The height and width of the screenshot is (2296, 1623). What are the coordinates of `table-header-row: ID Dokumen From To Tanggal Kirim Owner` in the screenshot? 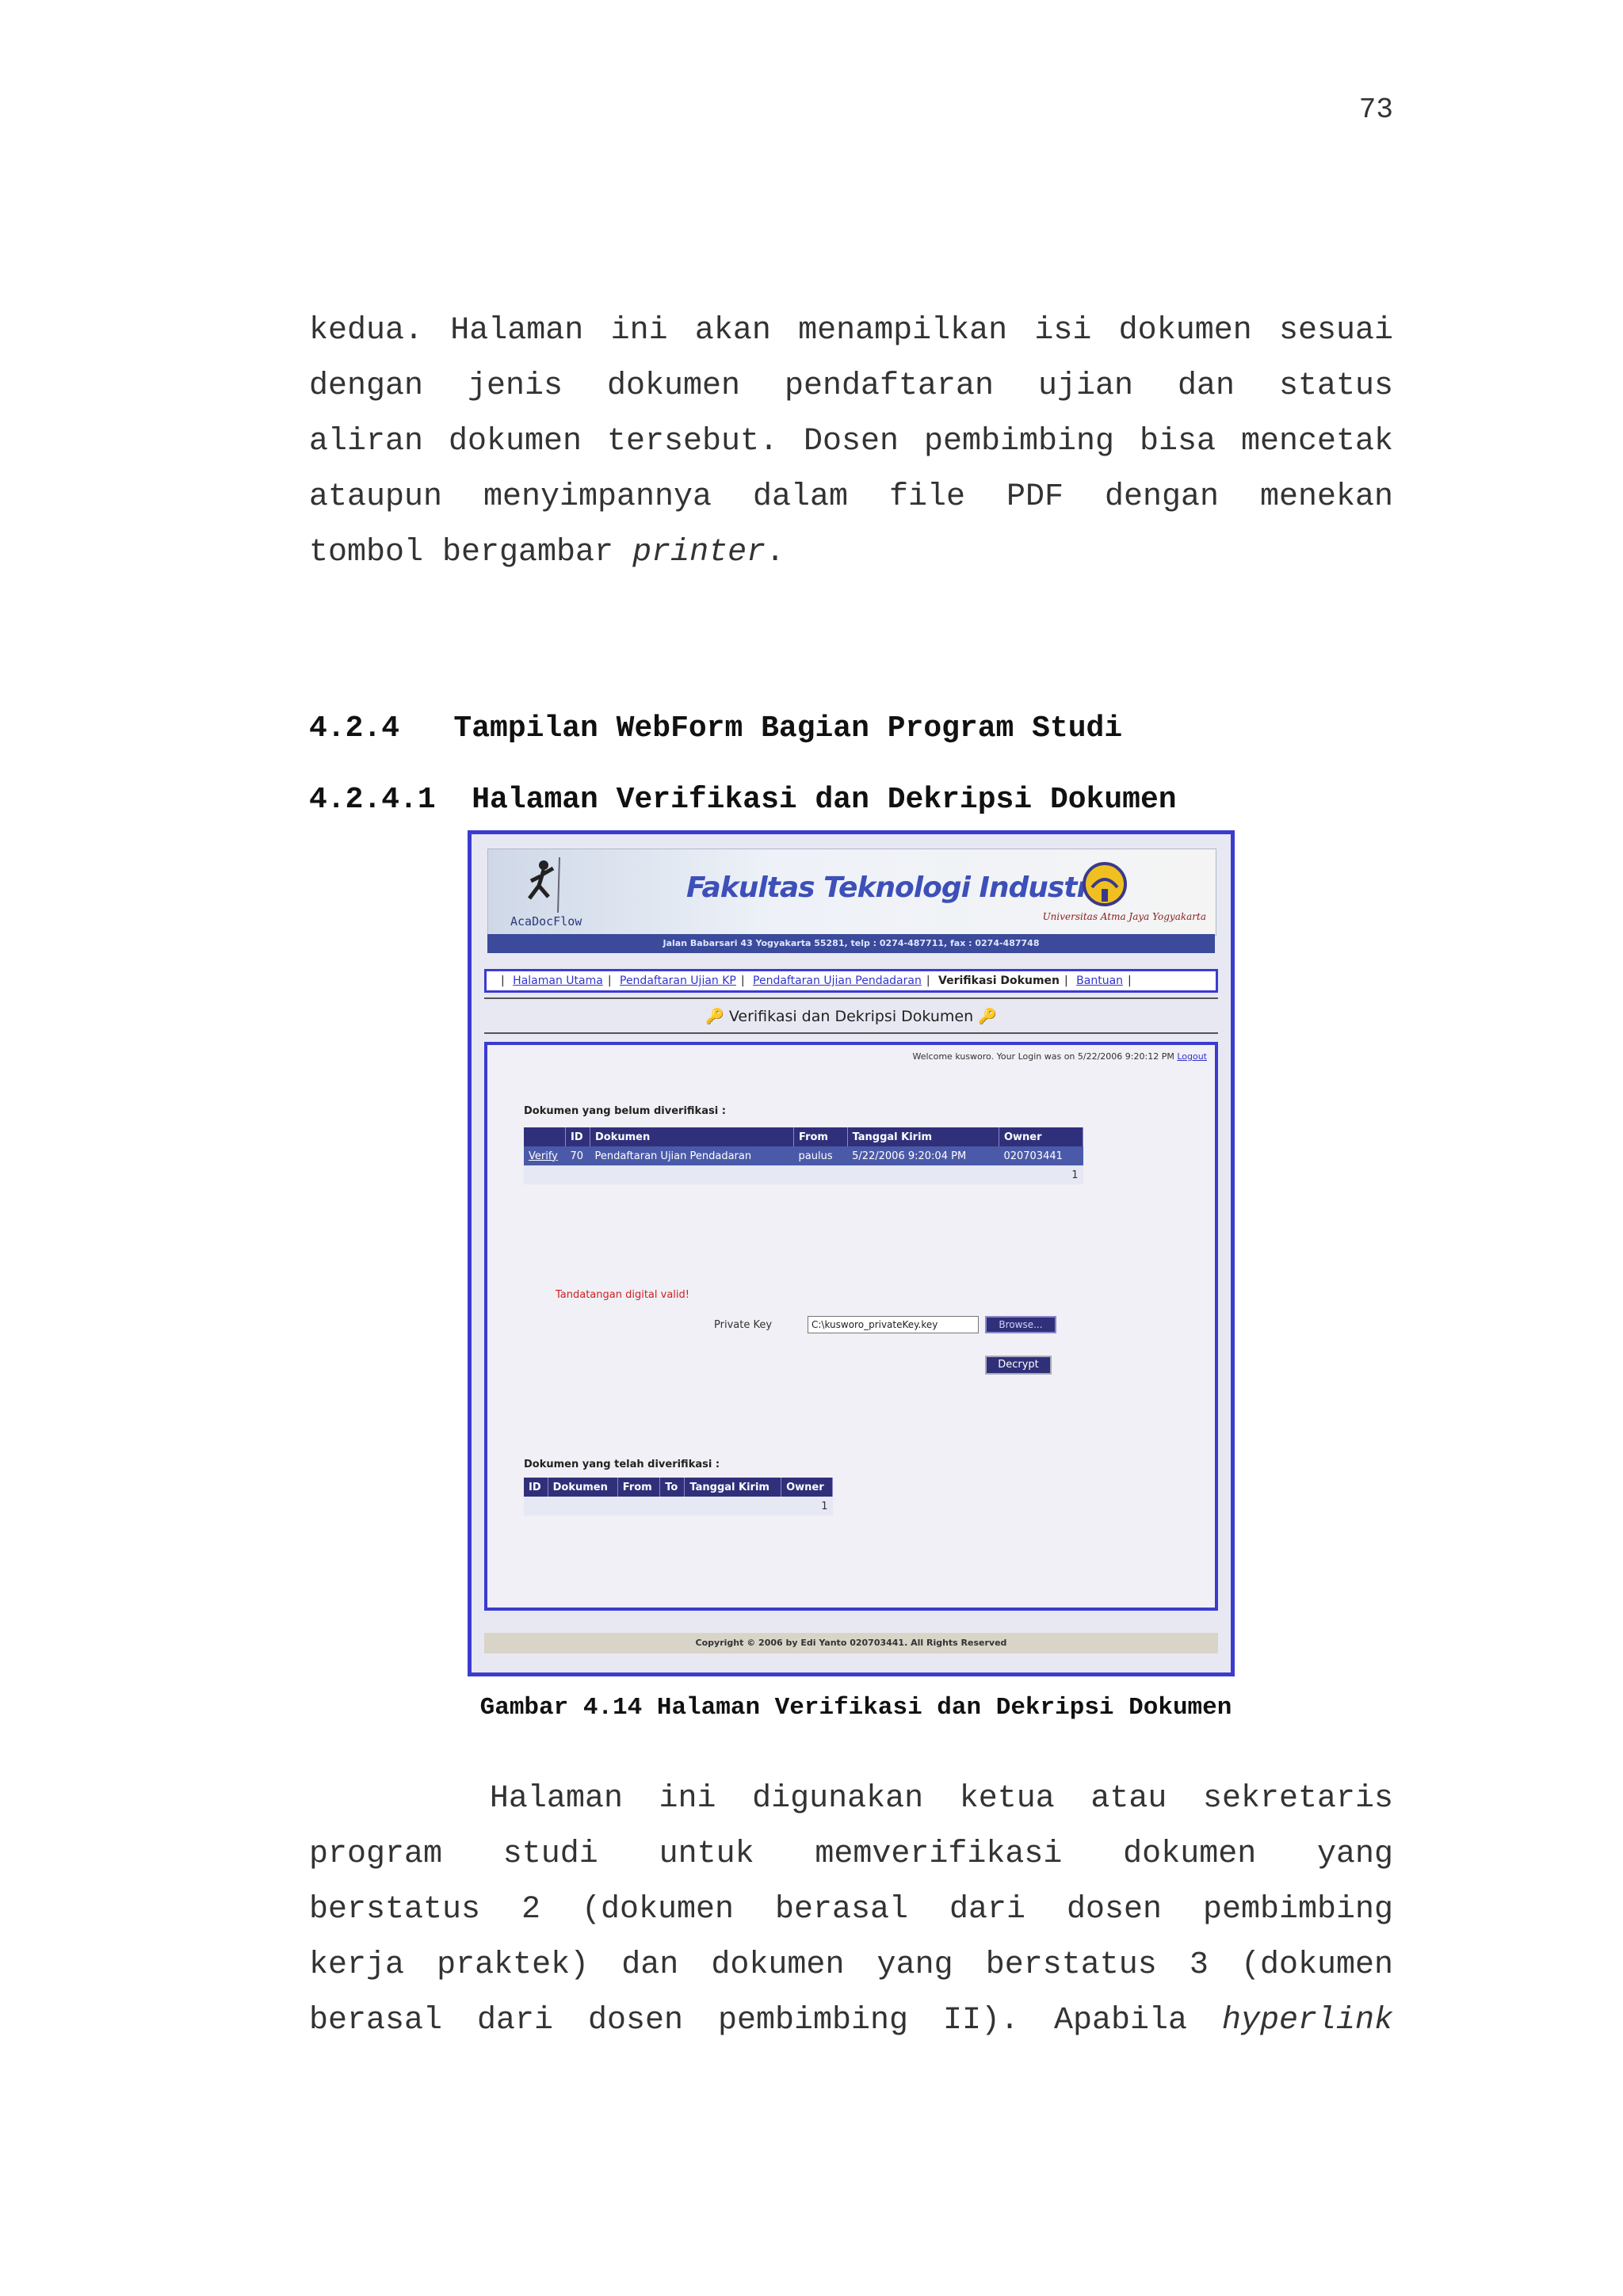 It's located at (679, 1487).